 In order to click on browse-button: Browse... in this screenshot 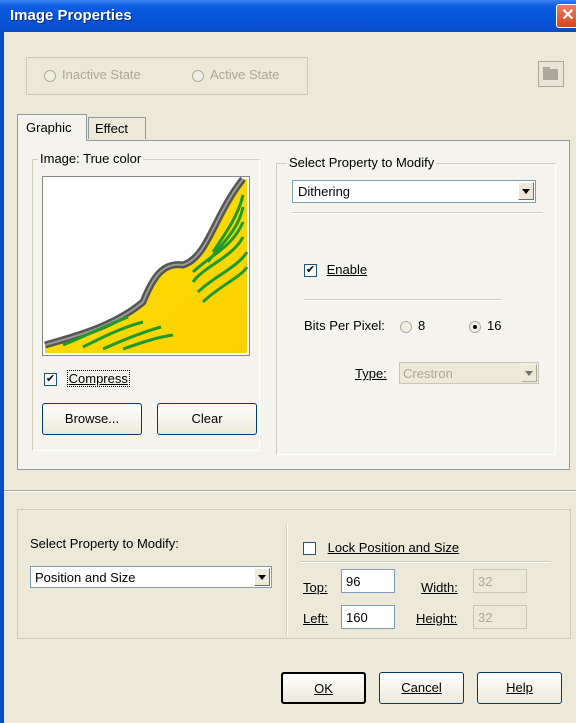, I will do `click(92, 419)`.